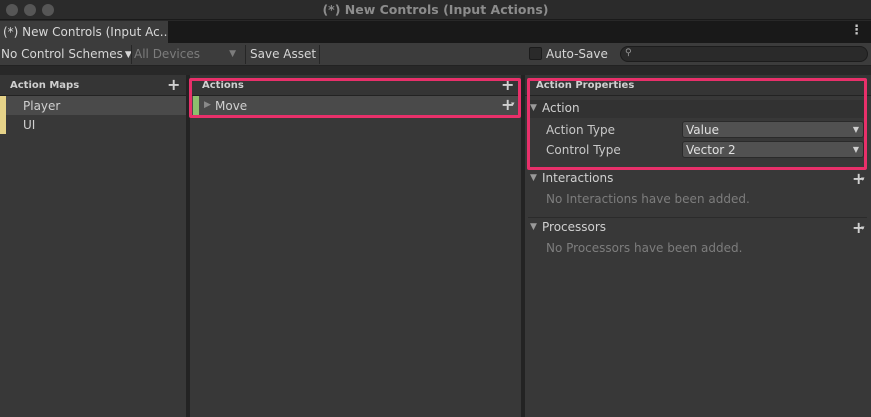 This screenshot has width=871, height=417. I want to click on processors-section-header: ▼ Processors + ▾, so click(697, 228).